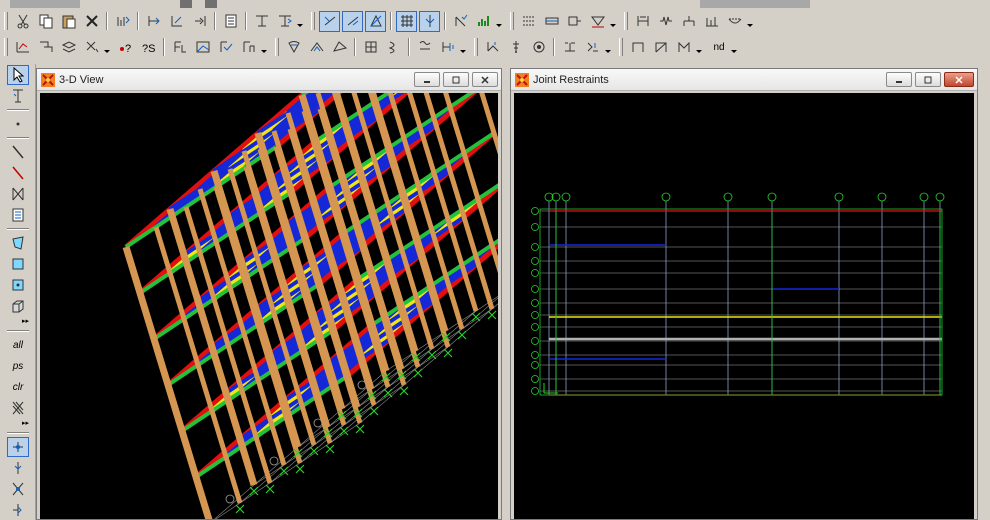  Describe the element at coordinates (18, 285) in the screenshot. I see `quad-area-icon` at that location.